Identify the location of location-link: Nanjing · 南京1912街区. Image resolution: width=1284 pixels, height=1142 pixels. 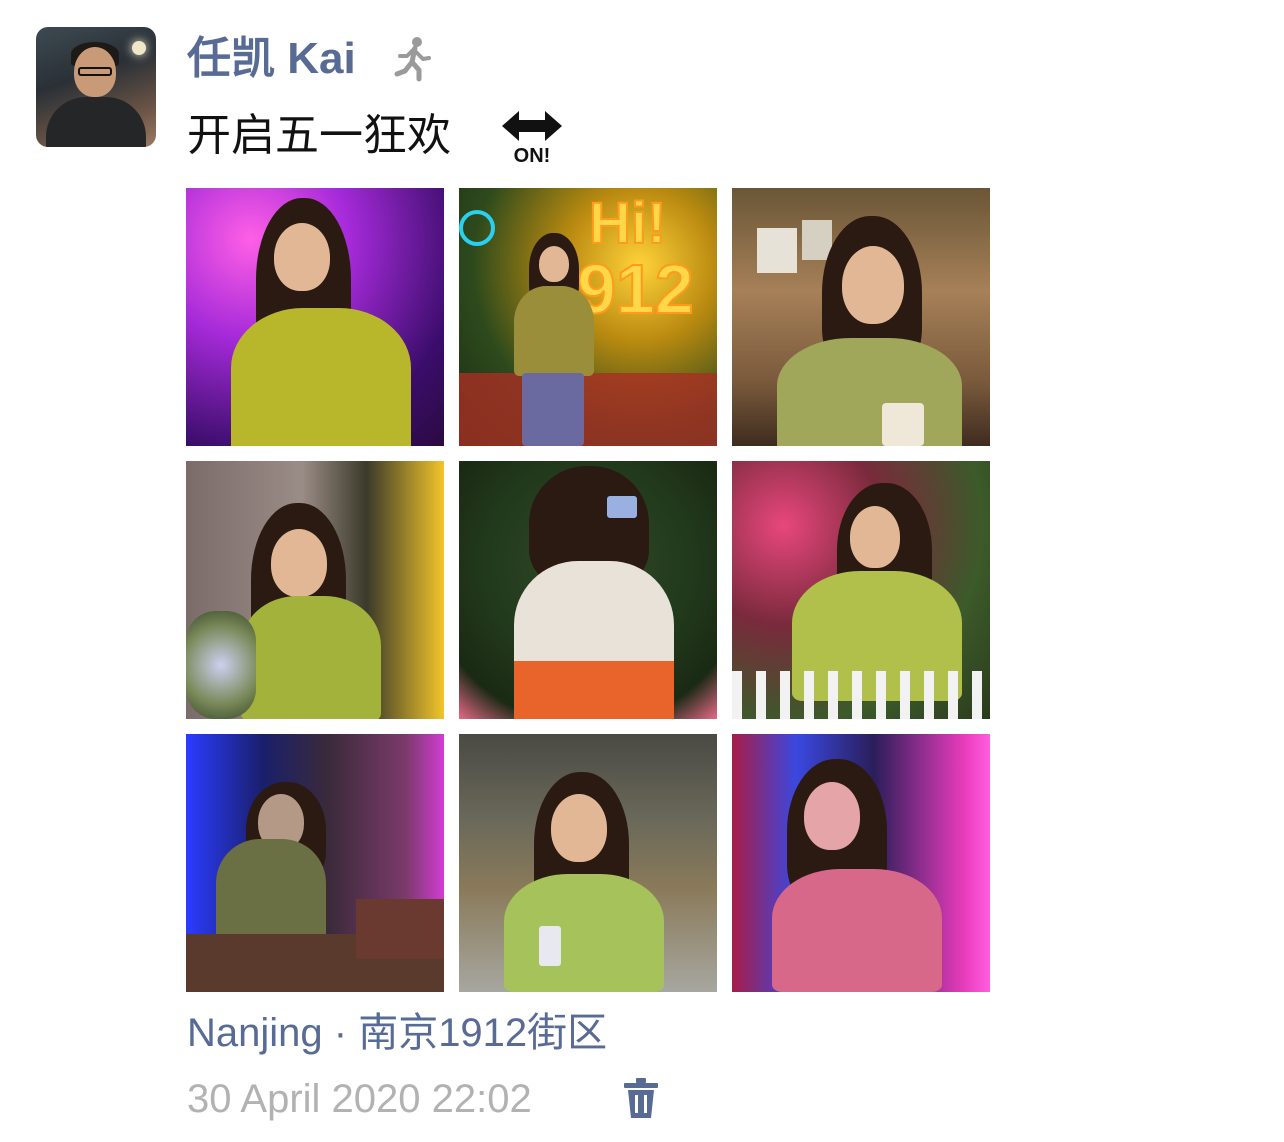
(397, 1033).